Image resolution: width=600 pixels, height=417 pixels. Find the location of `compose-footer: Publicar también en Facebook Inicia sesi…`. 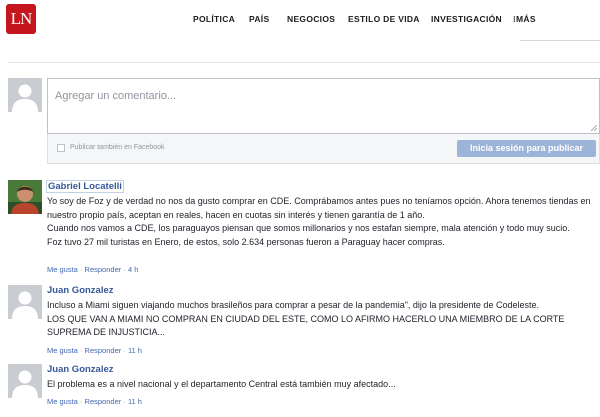

compose-footer: Publicar también en Facebook Inicia sesi… is located at coordinates (323, 149).